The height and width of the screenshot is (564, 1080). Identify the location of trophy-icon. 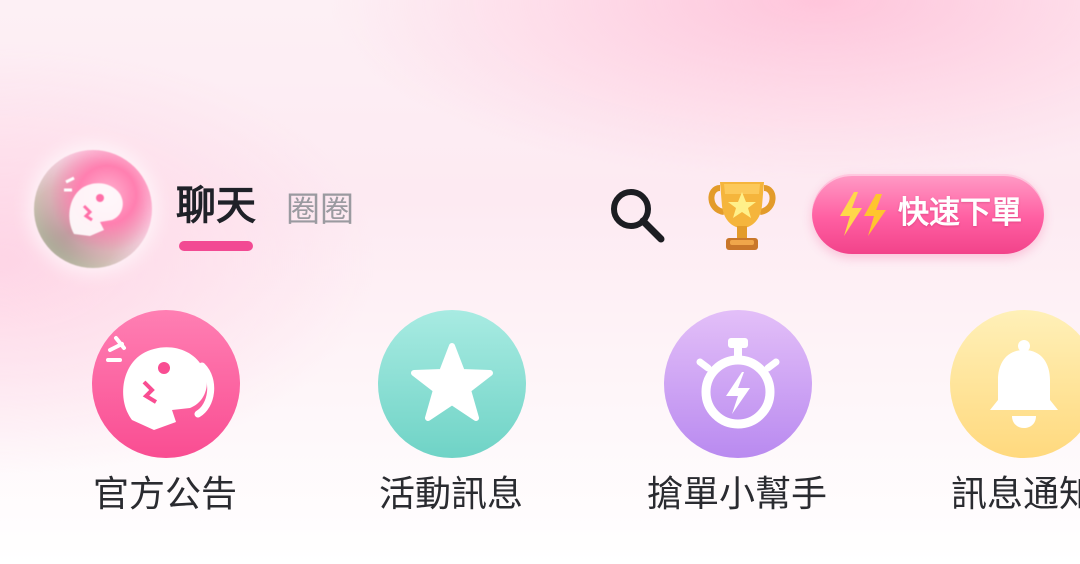
(742, 216).